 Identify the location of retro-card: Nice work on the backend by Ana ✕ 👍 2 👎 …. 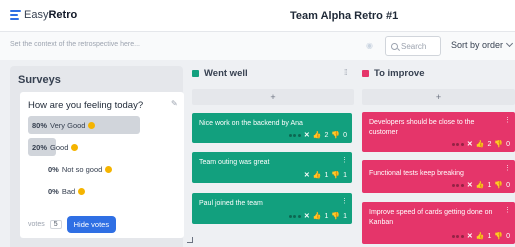
(272, 128).